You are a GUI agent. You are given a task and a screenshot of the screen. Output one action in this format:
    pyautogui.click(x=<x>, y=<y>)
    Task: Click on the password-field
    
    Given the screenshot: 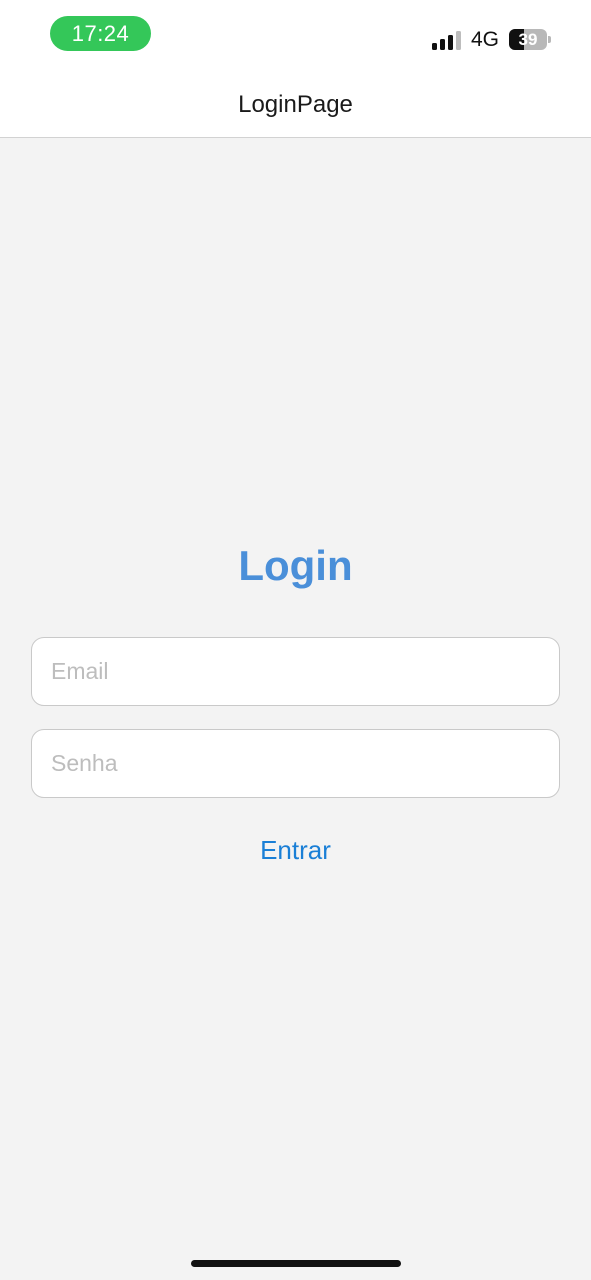 What is the action you would take?
    pyautogui.click(x=295, y=763)
    